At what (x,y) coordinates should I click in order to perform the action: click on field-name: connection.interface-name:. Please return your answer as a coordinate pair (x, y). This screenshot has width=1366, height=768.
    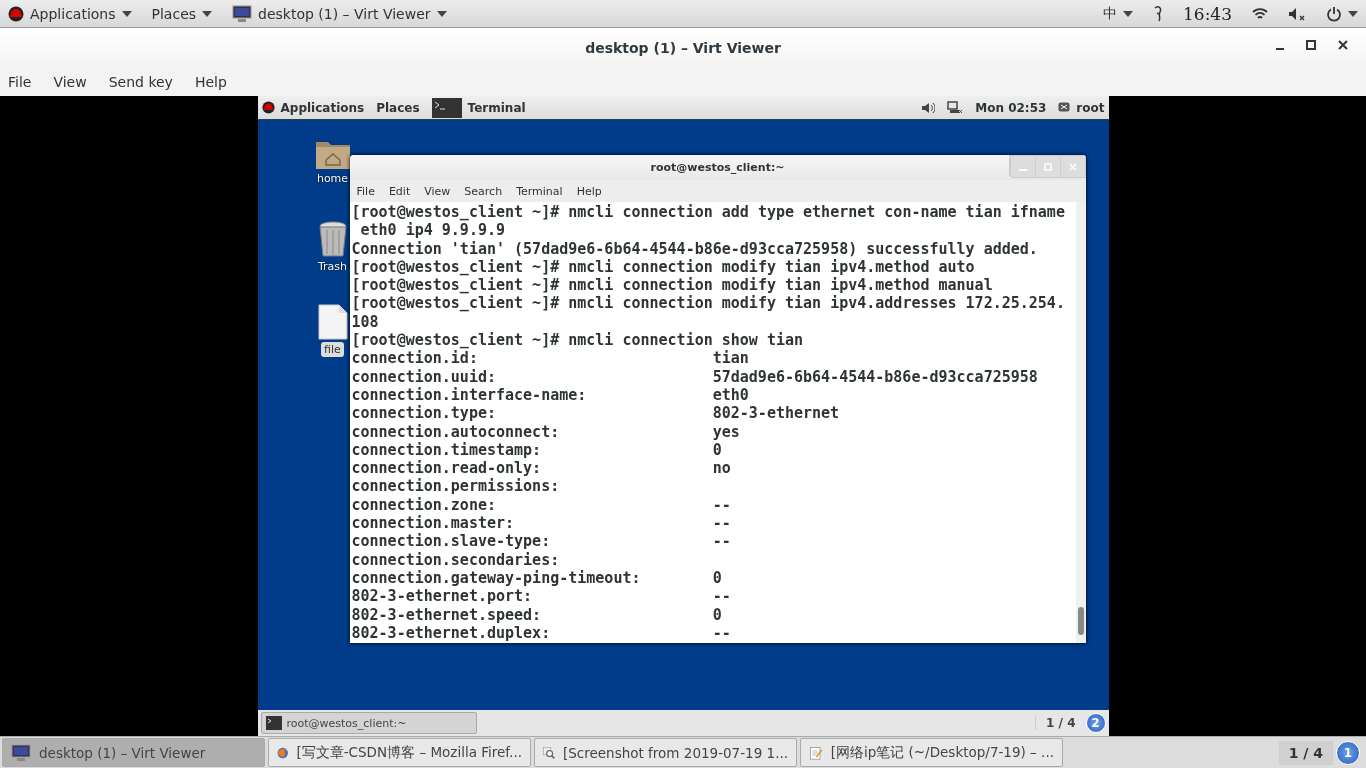
    Looking at the image, I should click on (469, 395).